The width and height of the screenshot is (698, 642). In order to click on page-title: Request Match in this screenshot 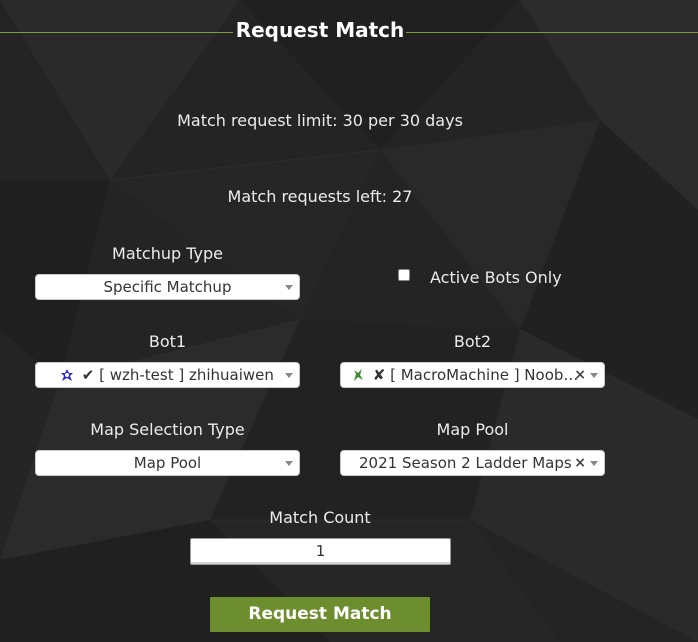, I will do `click(320, 30)`.